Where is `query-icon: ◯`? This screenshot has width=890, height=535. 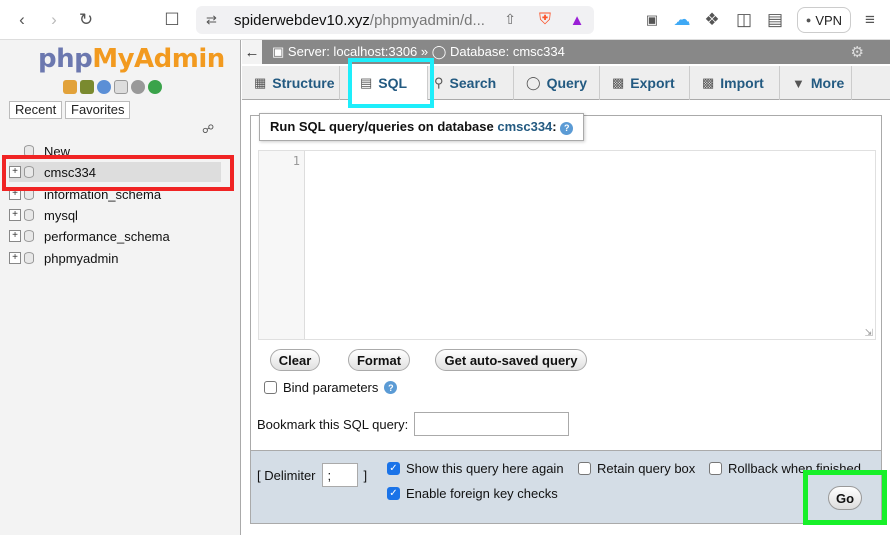 query-icon: ◯ is located at coordinates (533, 82).